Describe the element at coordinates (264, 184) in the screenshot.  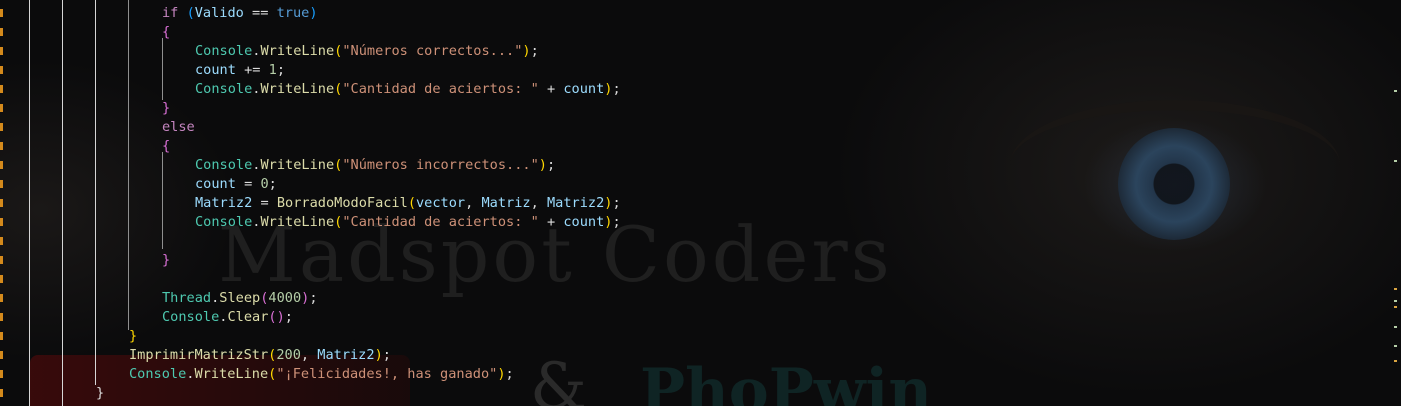
I see `code-token: 0` at that location.